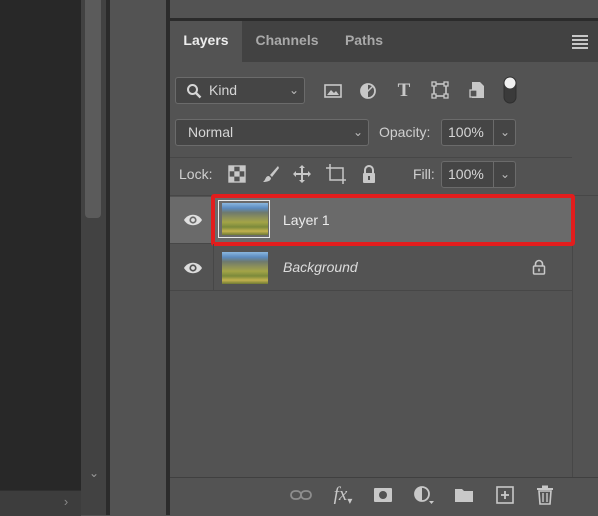 The height and width of the screenshot is (516, 598). What do you see at coordinates (466, 132) in the screenshot?
I see `opacity-value: 100%` at bounding box center [466, 132].